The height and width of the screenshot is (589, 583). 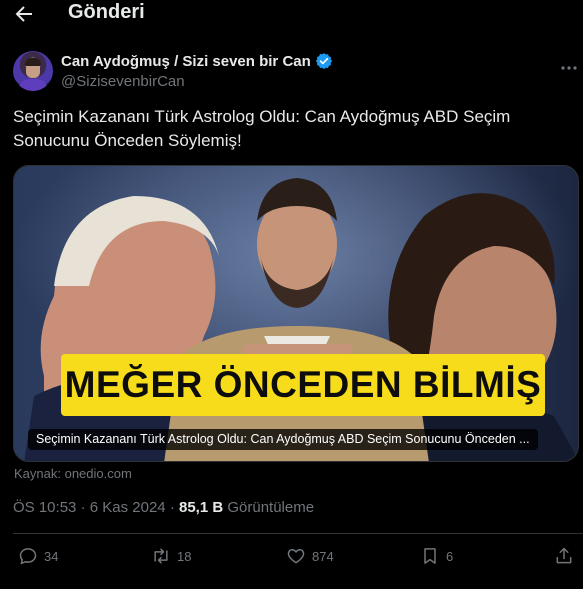 I want to click on heart-icon, so click(x=296, y=556).